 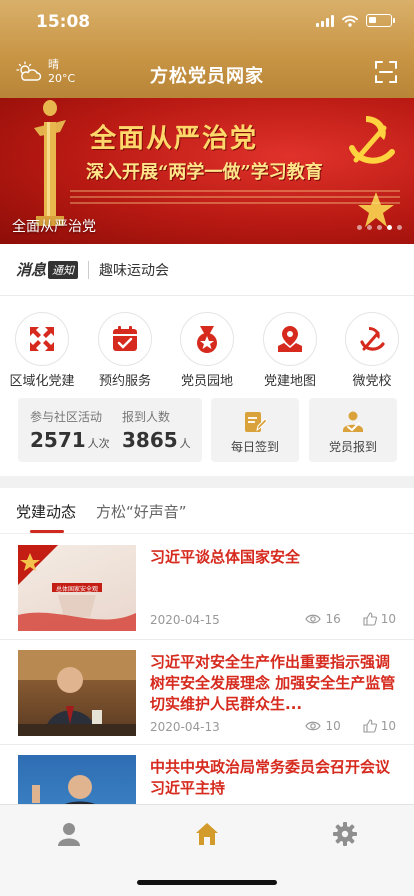 What do you see at coordinates (125, 338) in the screenshot?
I see `calendar-check-icon` at bounding box center [125, 338].